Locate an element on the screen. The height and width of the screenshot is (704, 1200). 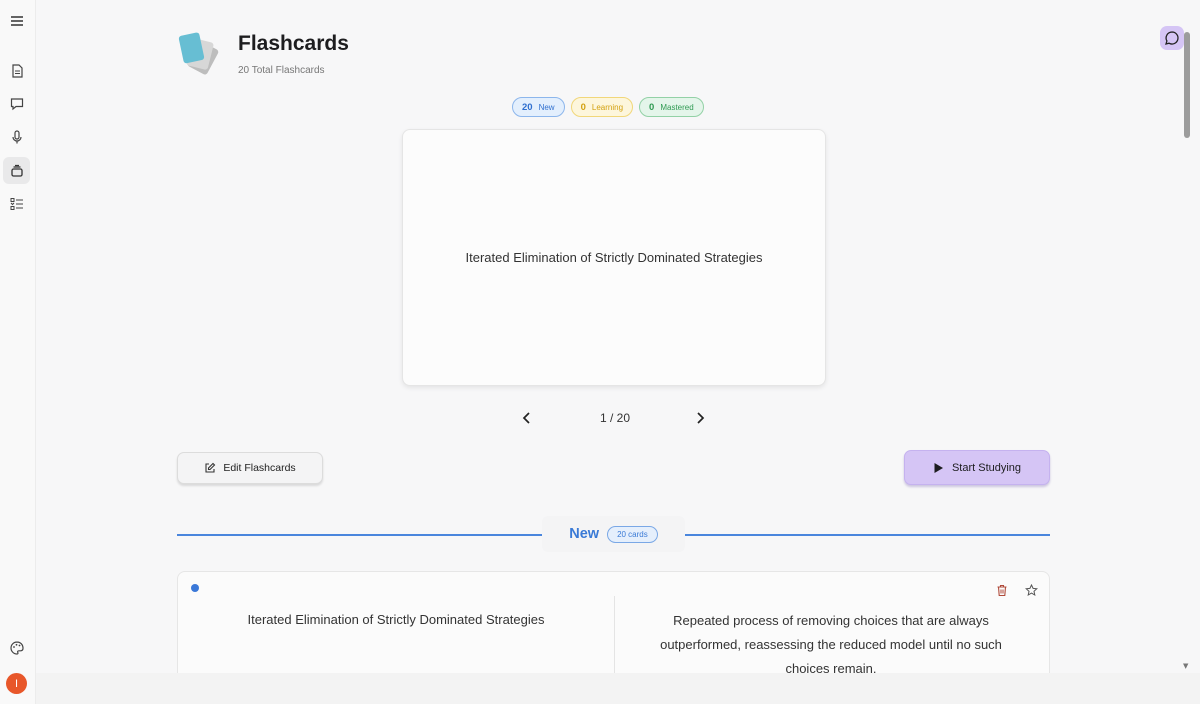
section-header: New 20 cards is located at coordinates (613, 534).